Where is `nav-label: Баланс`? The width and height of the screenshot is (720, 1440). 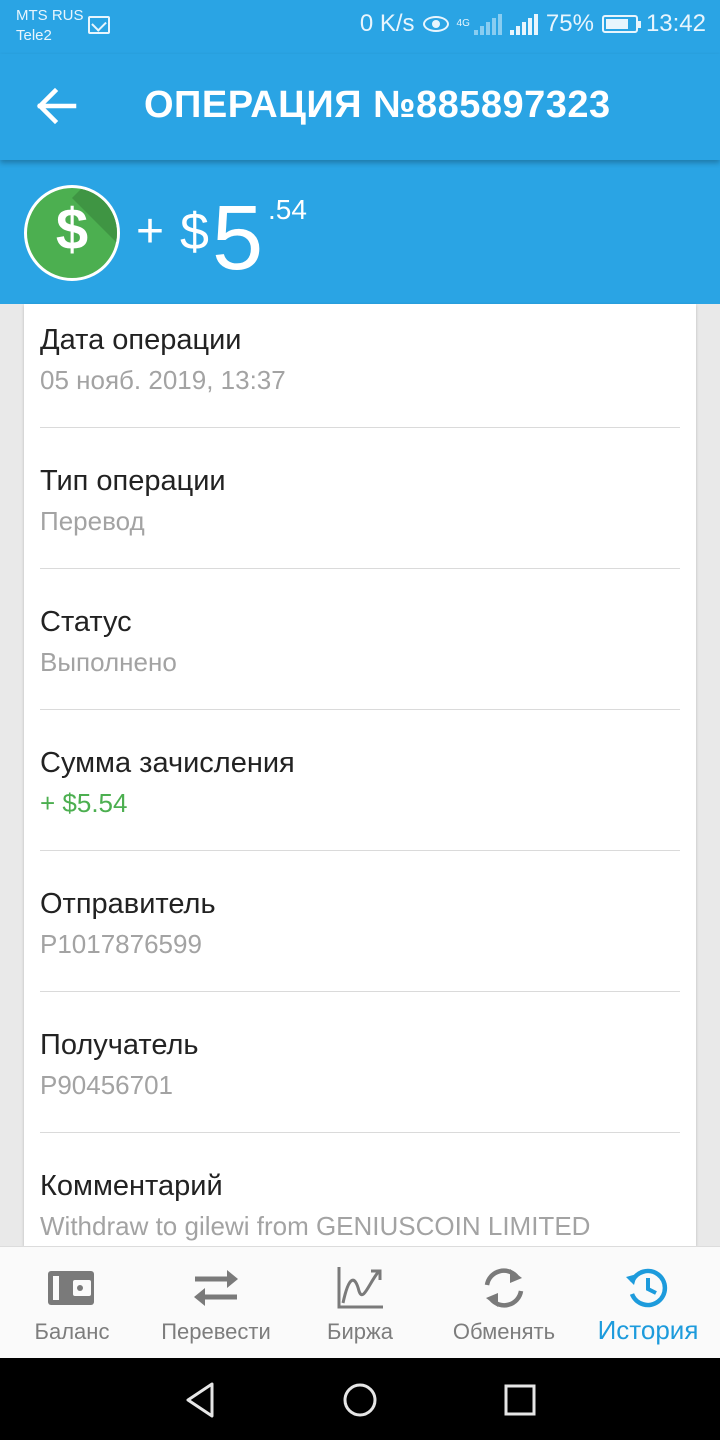 nav-label: Баланс is located at coordinates (72, 1331).